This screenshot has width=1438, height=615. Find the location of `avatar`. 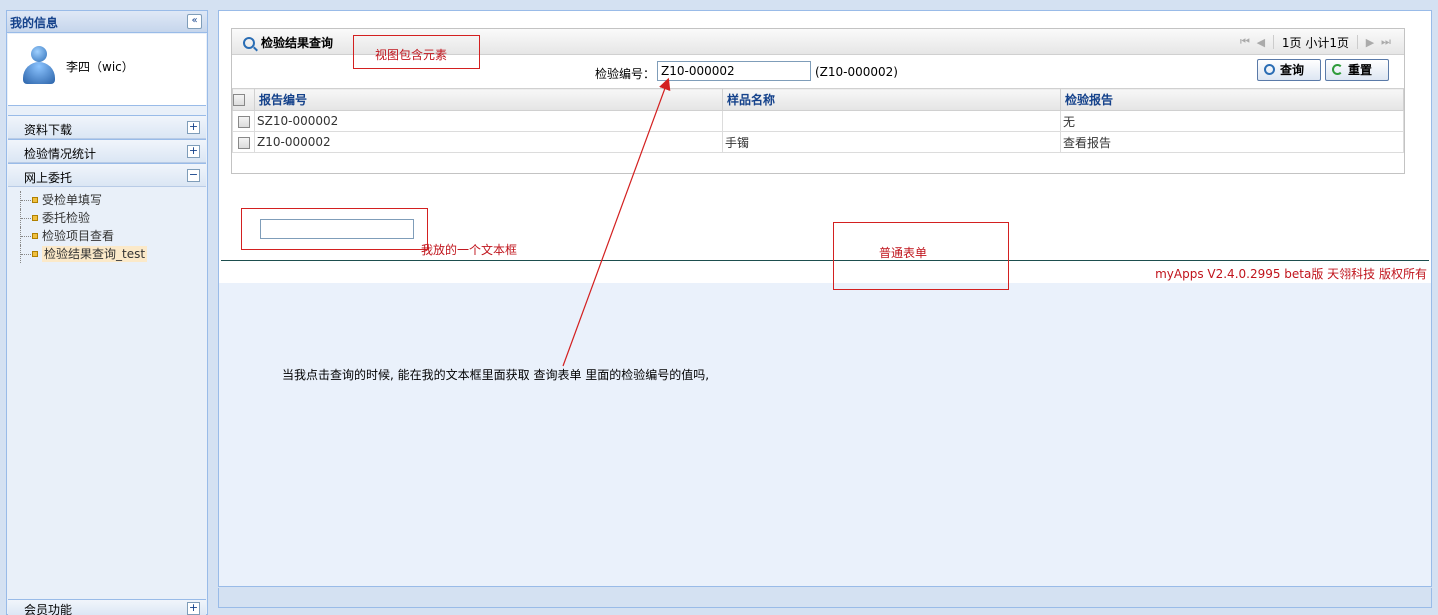

avatar is located at coordinates (39, 66).